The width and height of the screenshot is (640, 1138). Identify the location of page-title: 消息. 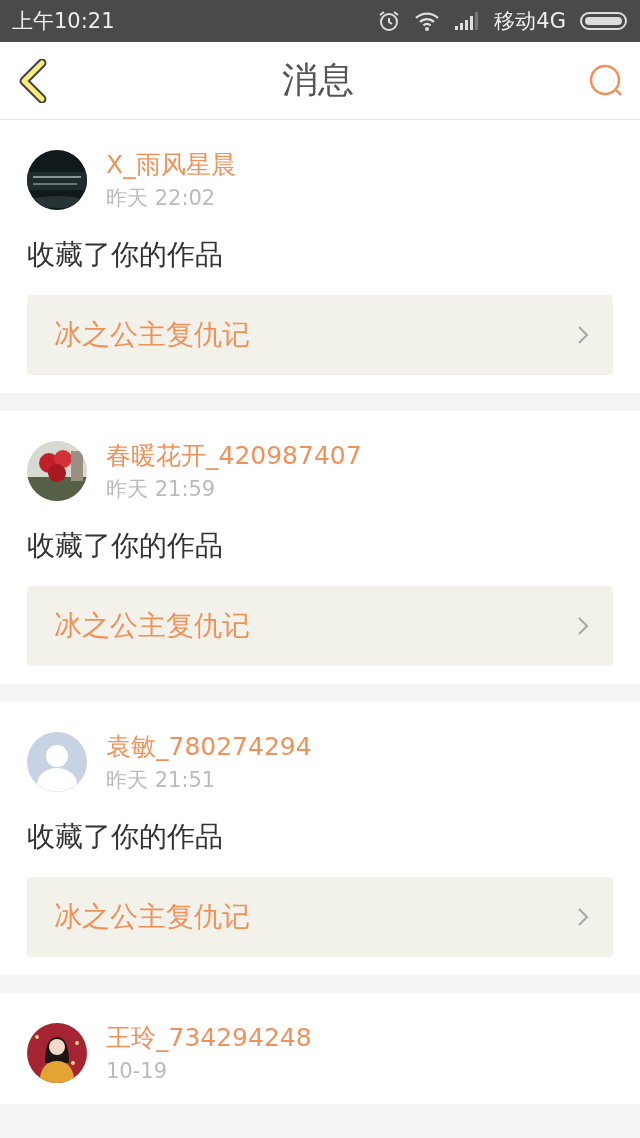
(318, 80).